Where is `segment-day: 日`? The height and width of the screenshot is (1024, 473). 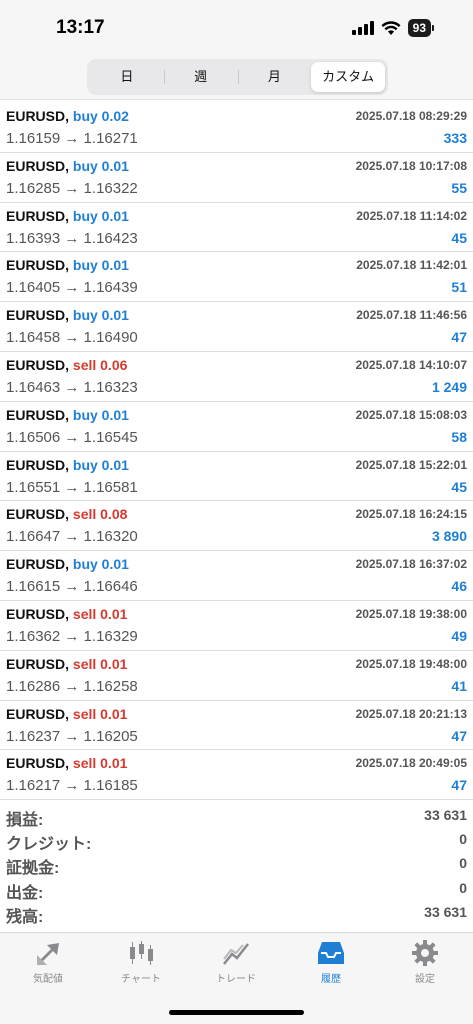 segment-day: 日 is located at coordinates (127, 77).